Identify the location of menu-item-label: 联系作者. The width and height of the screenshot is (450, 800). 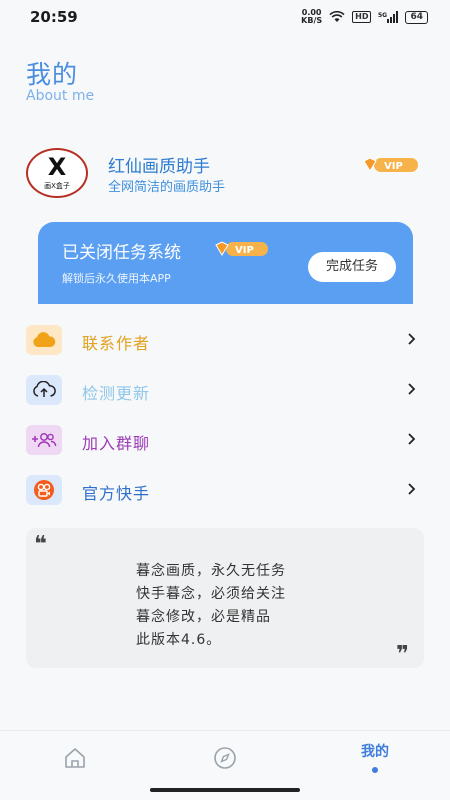
(116, 343).